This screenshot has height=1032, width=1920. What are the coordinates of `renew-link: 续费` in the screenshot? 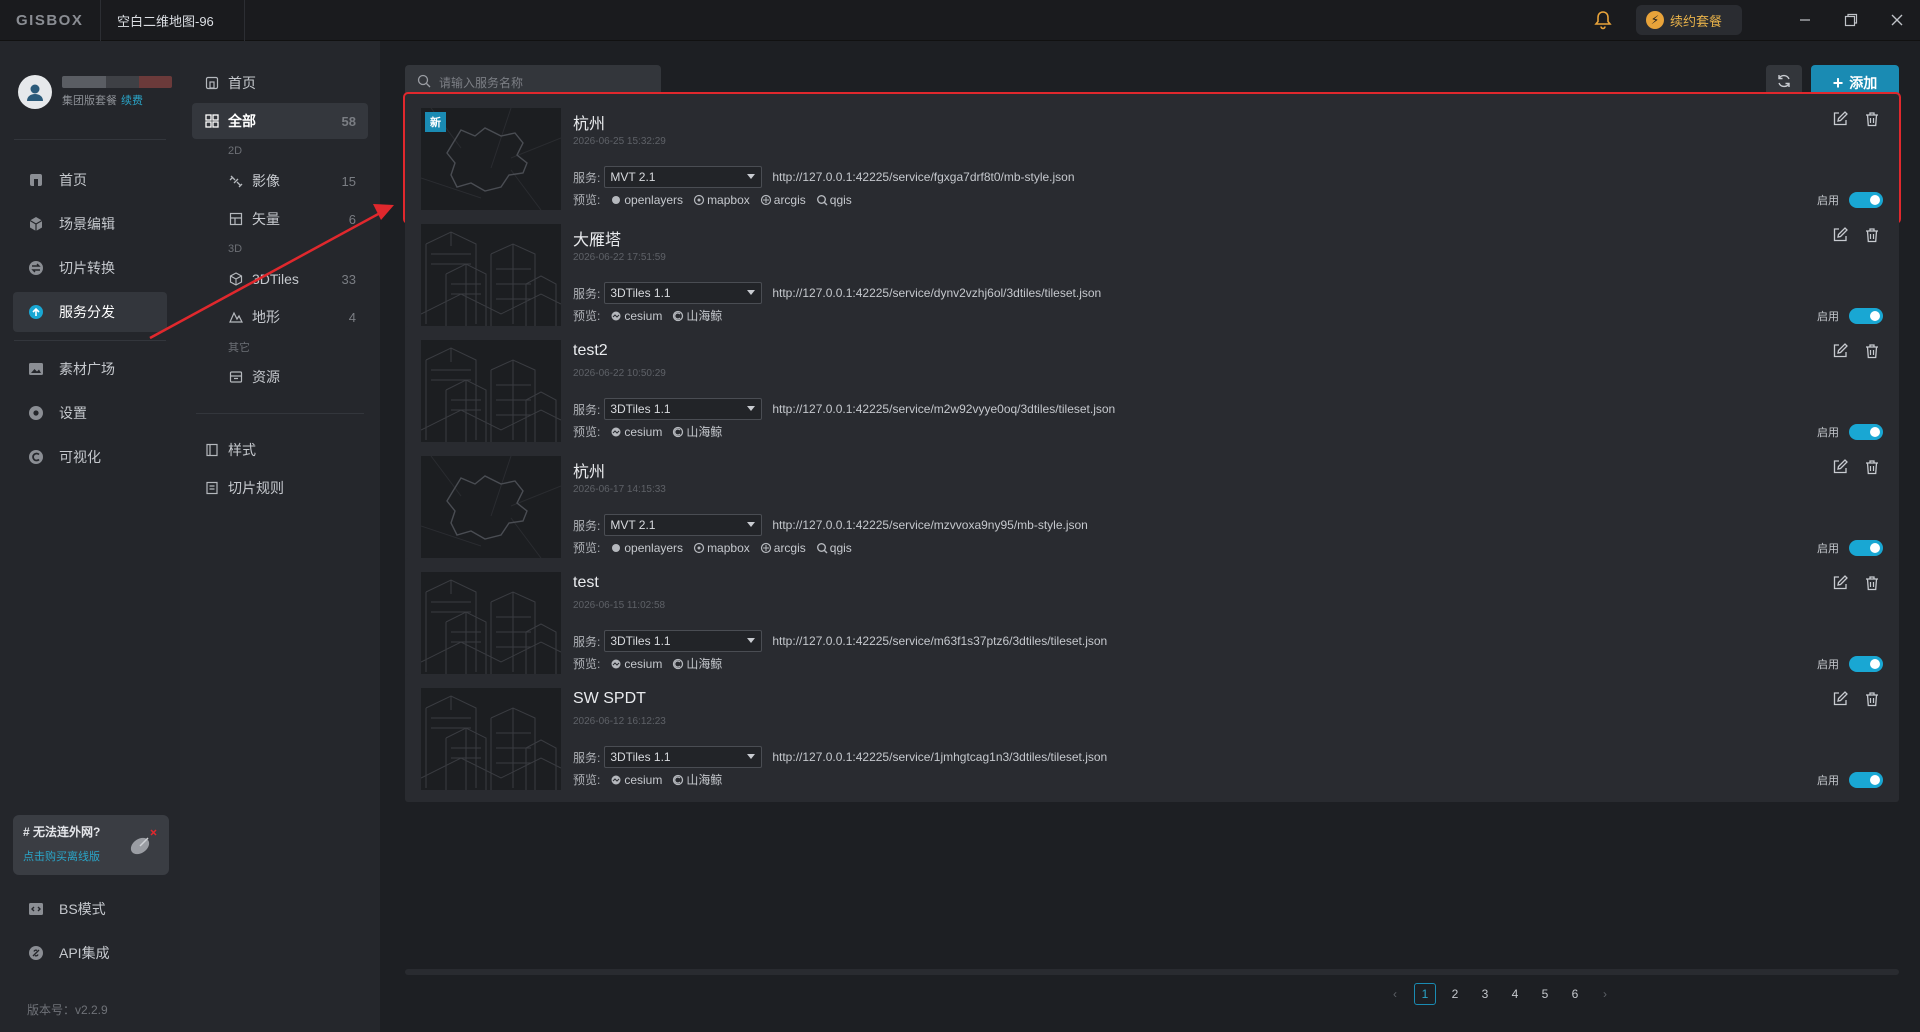 It's located at (132, 101).